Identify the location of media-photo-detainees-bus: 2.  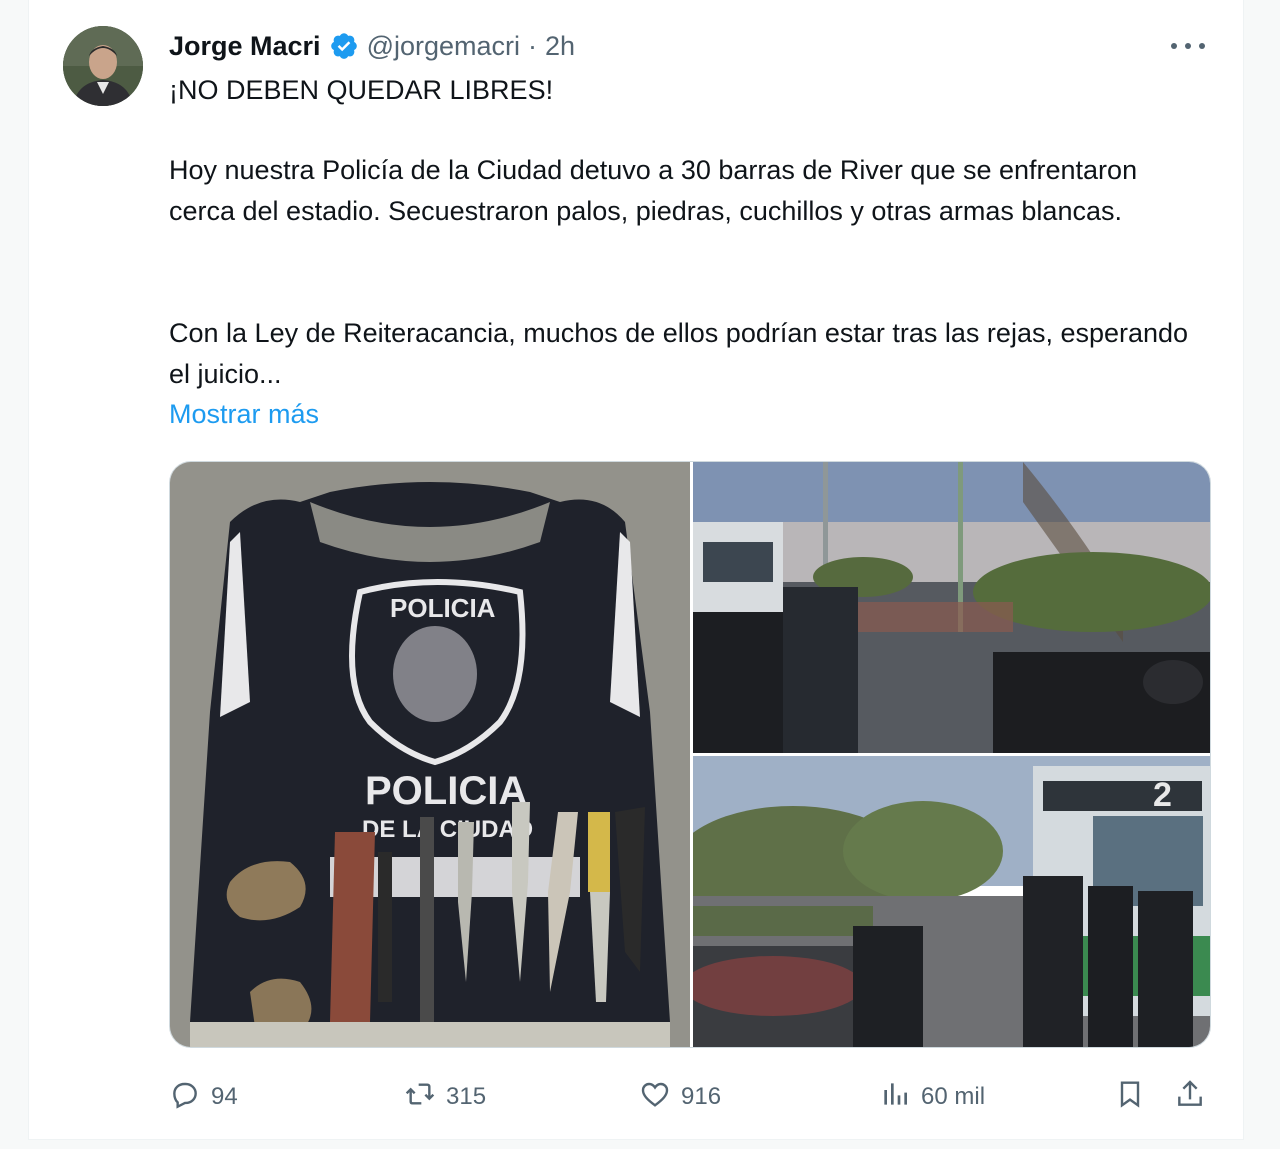
(941, 901).